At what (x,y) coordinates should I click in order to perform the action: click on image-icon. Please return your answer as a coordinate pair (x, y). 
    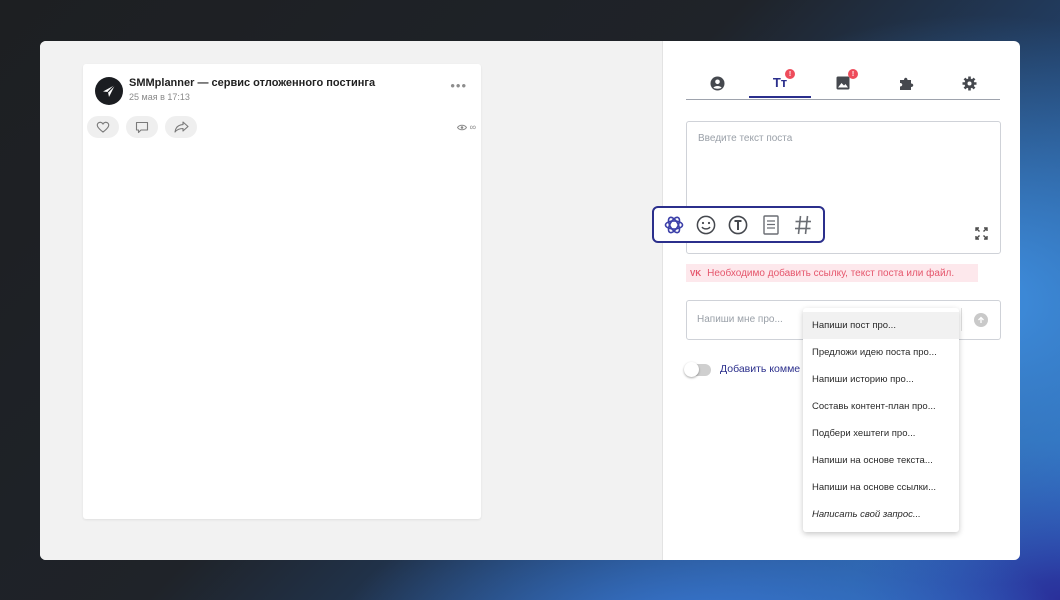
    Looking at the image, I should click on (843, 83).